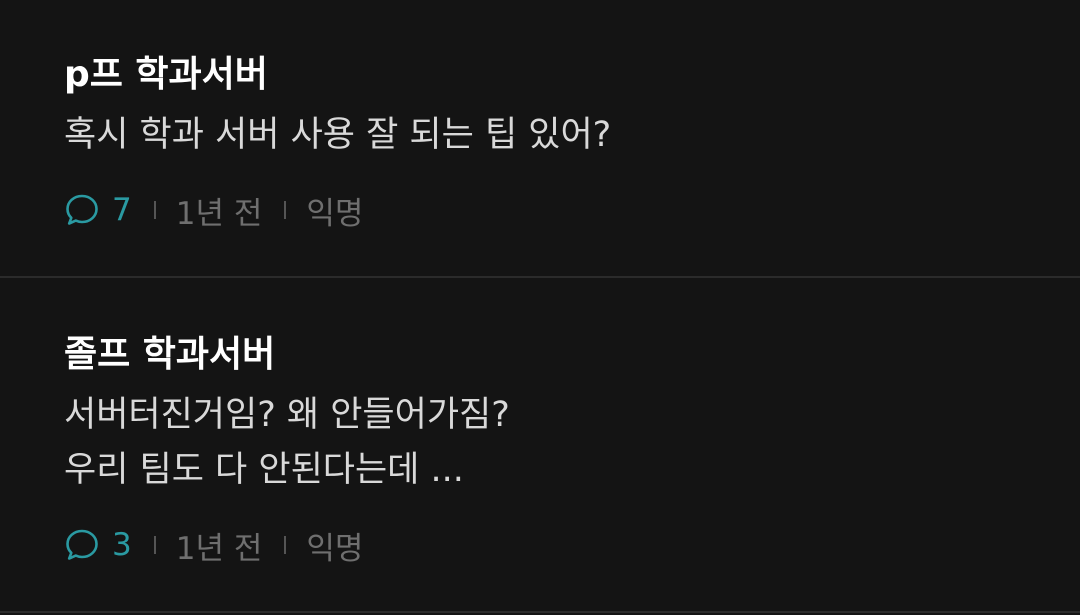 Image resolution: width=1080 pixels, height=615 pixels. What do you see at coordinates (540, 612) in the screenshot?
I see `post-divider` at bounding box center [540, 612].